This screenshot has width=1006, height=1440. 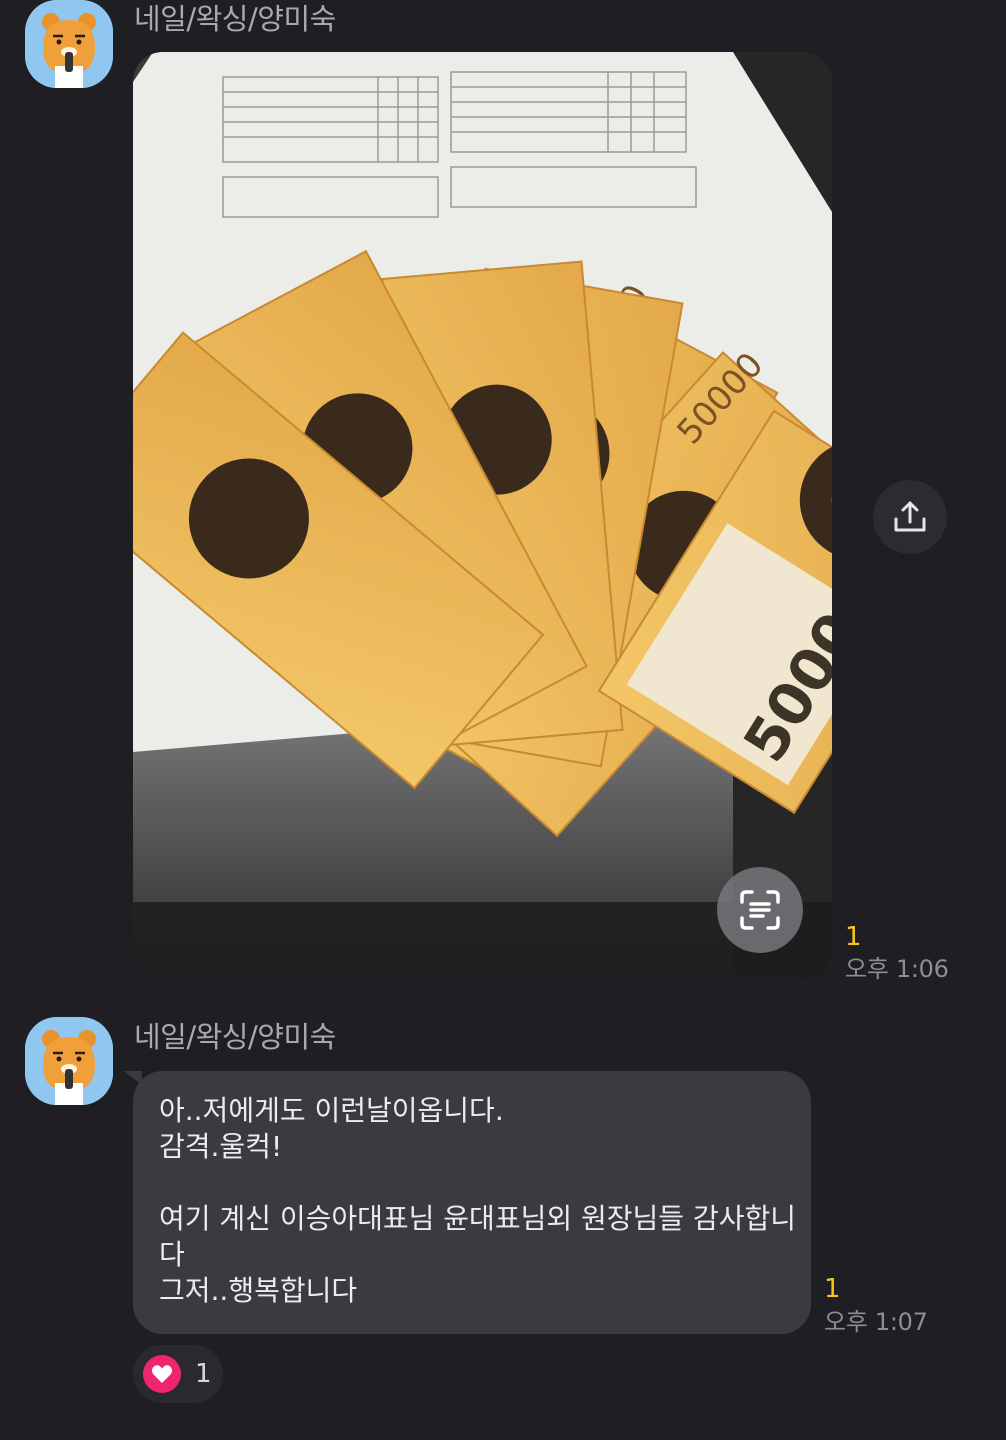 I want to click on scan-text-icon, so click(x=760, y=910).